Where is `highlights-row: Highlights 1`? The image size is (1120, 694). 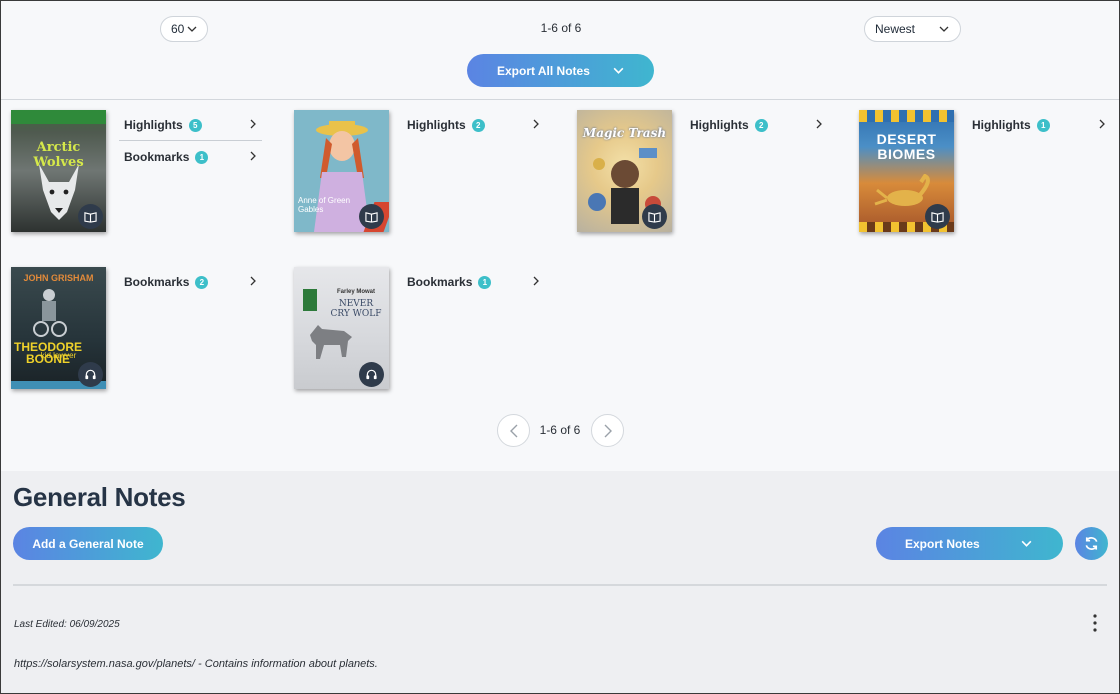
highlights-row: Highlights 1 is located at coordinates (1037, 125).